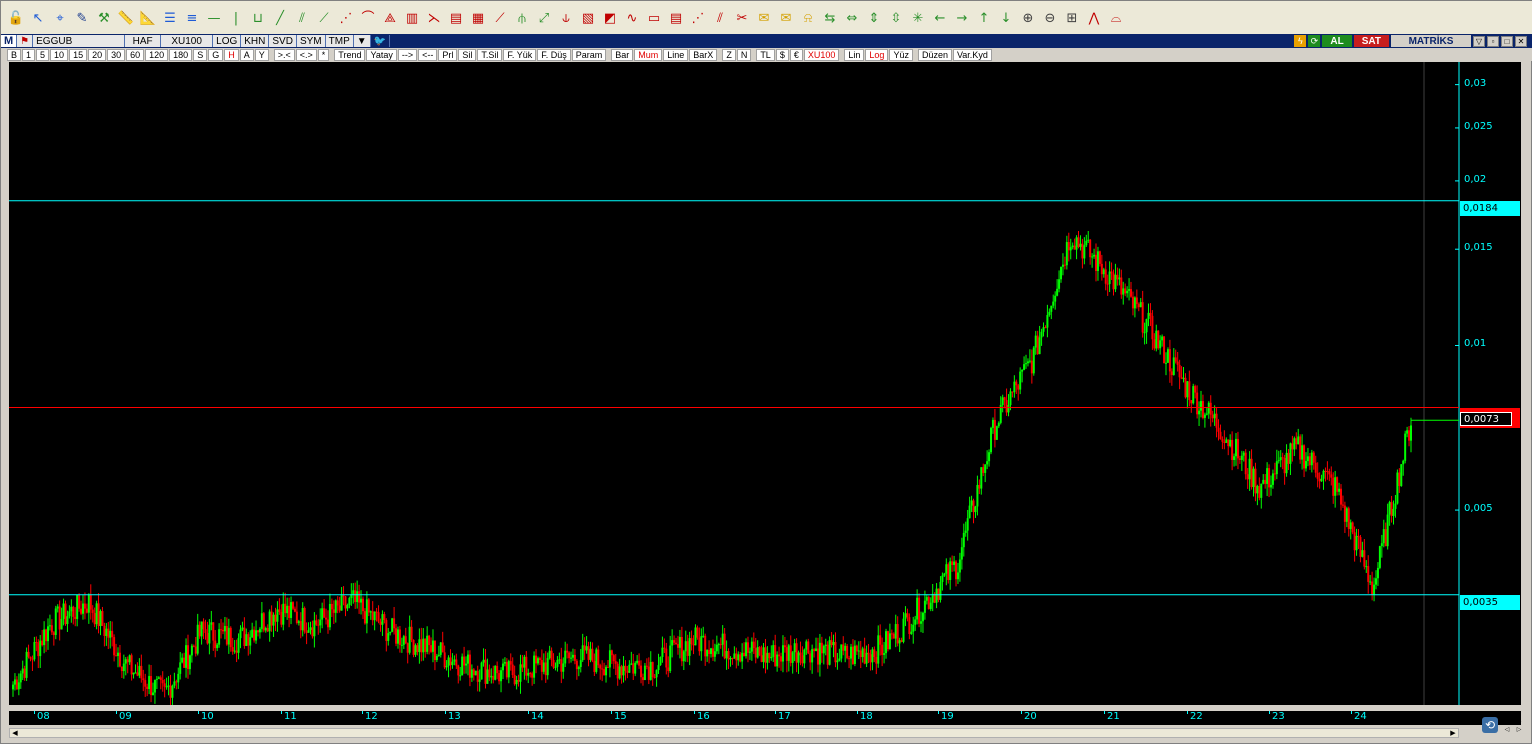  Describe the element at coordinates (187, 41) in the screenshot. I see `index-field: XU100` at that location.